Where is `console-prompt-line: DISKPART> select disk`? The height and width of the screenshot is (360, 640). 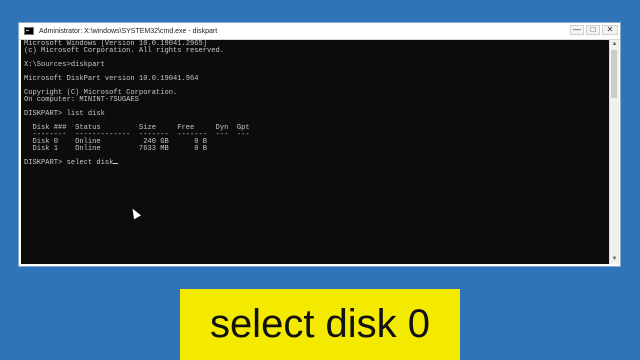
console-prompt-line: DISKPART> select disk is located at coordinates (71, 163).